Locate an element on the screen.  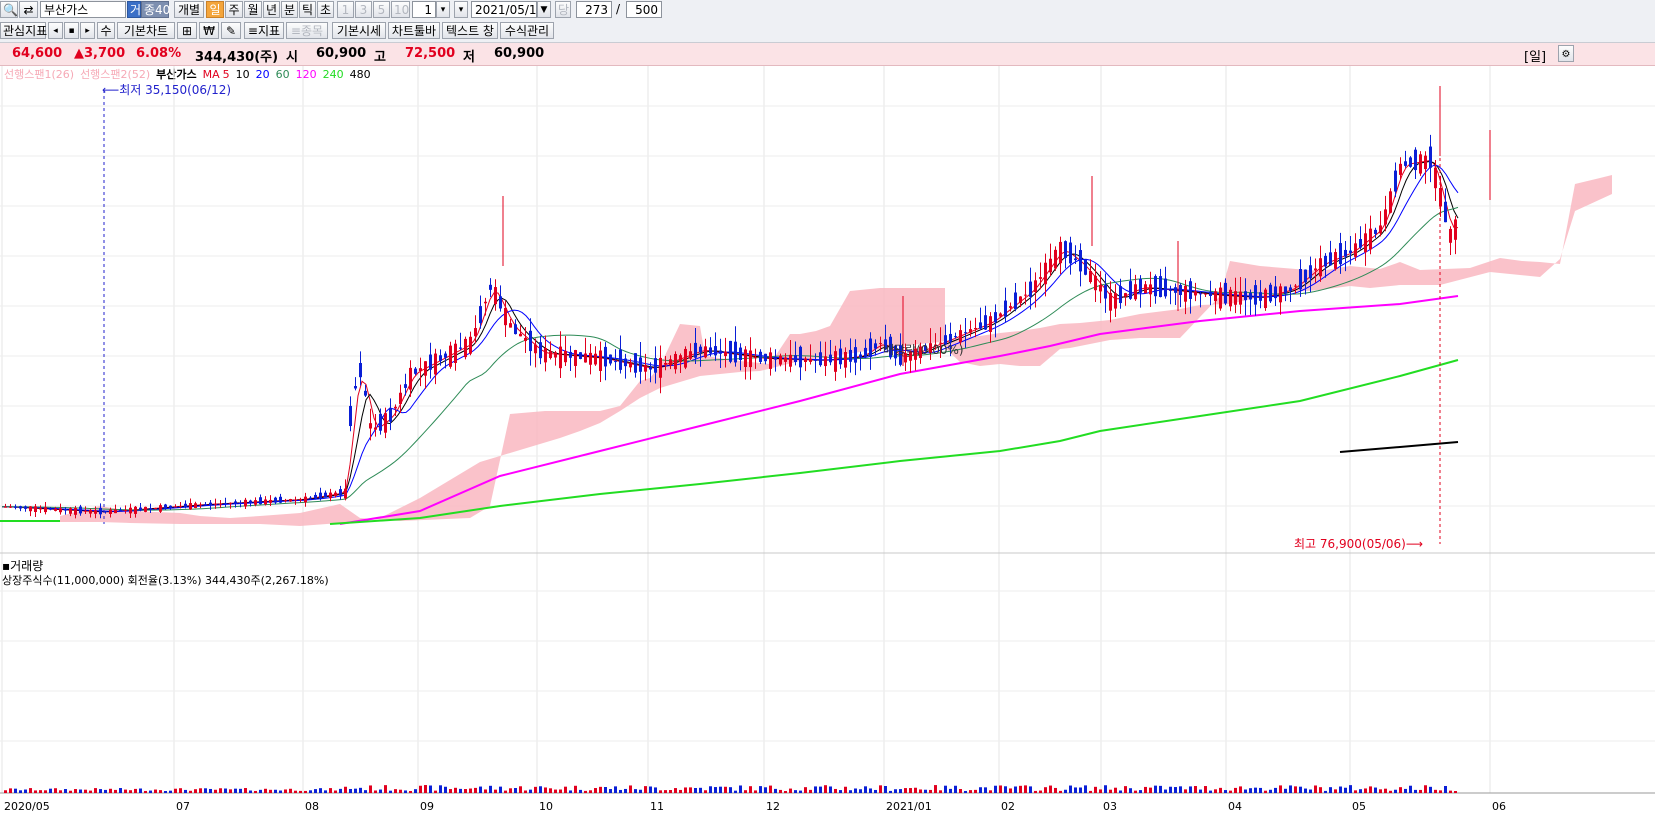
tool-icon: ✎ is located at coordinates (231, 30).